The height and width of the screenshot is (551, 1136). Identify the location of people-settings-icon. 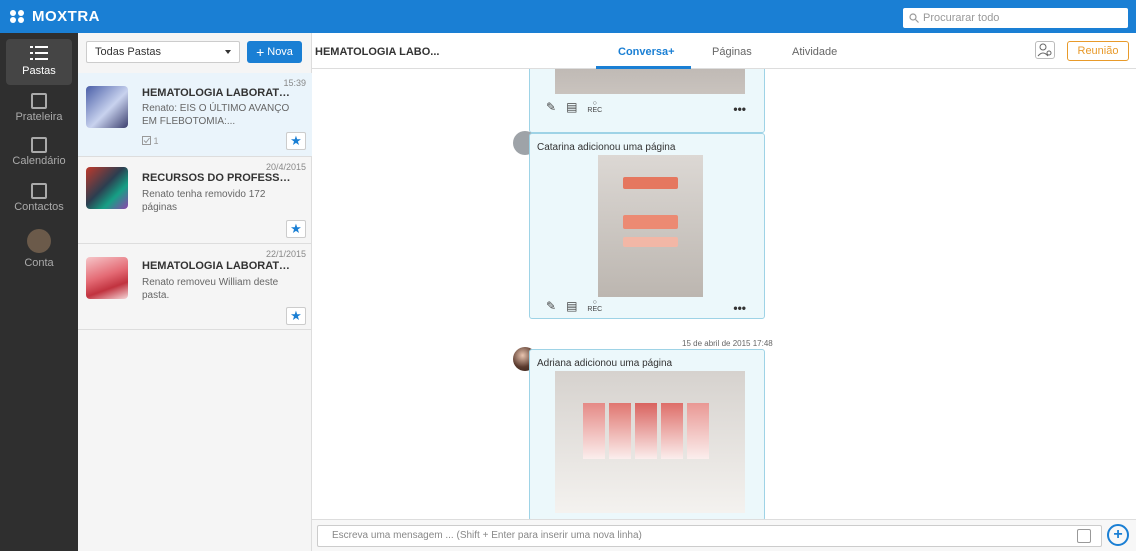
(1044, 50).